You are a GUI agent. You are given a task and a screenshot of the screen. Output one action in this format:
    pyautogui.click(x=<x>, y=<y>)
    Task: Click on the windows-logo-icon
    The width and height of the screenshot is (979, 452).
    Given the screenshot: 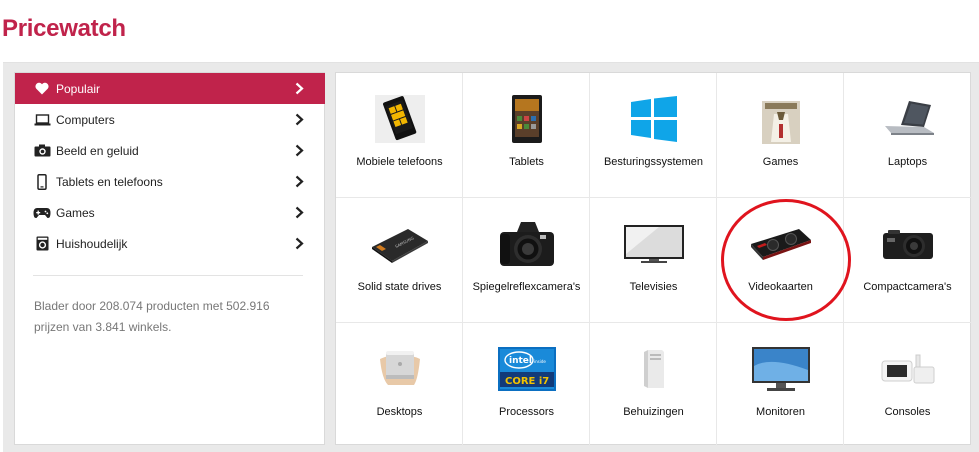 What is the action you would take?
    pyautogui.click(x=653, y=119)
    